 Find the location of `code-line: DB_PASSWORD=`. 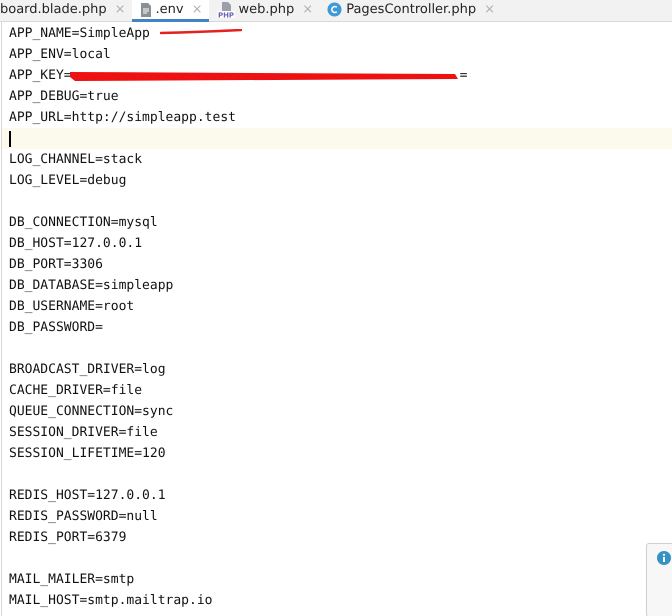

code-line: DB_PASSWORD= is located at coordinates (56, 328).